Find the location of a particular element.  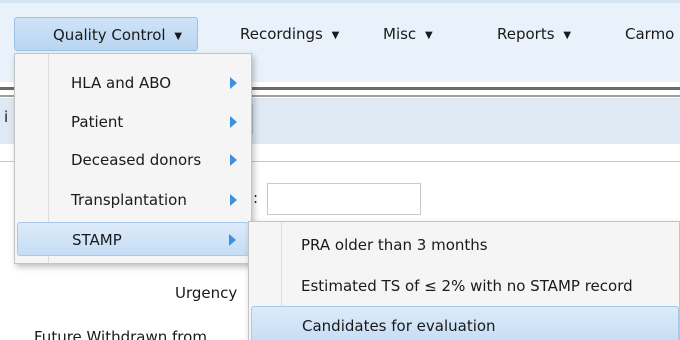

menu-item-label: Patient is located at coordinates (97, 122).